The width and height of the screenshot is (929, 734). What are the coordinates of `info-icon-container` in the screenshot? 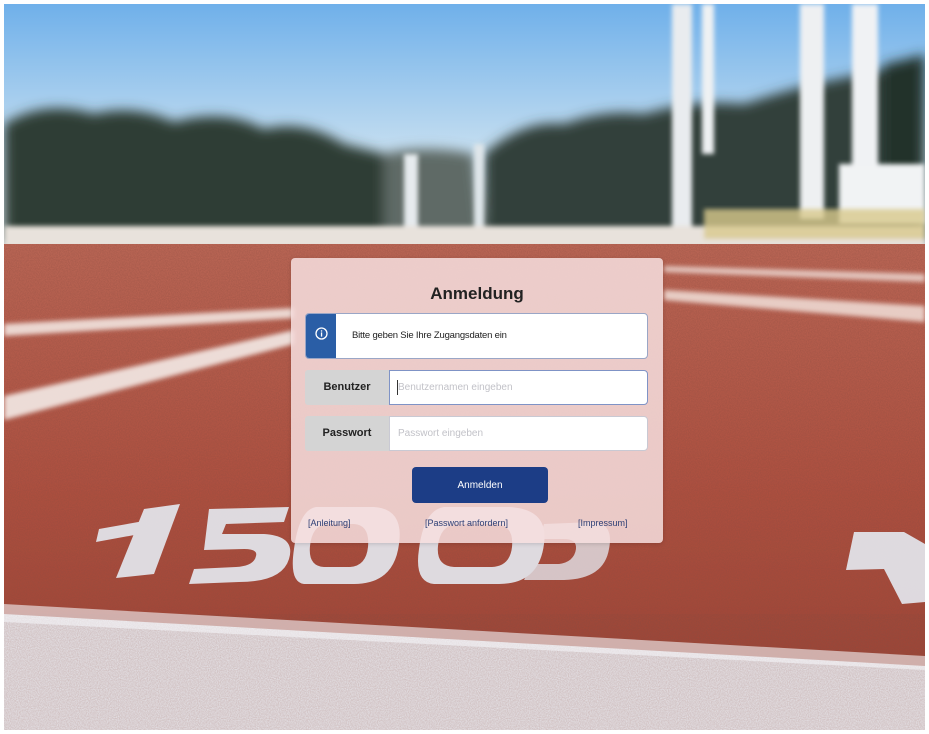 It's located at (321, 336).